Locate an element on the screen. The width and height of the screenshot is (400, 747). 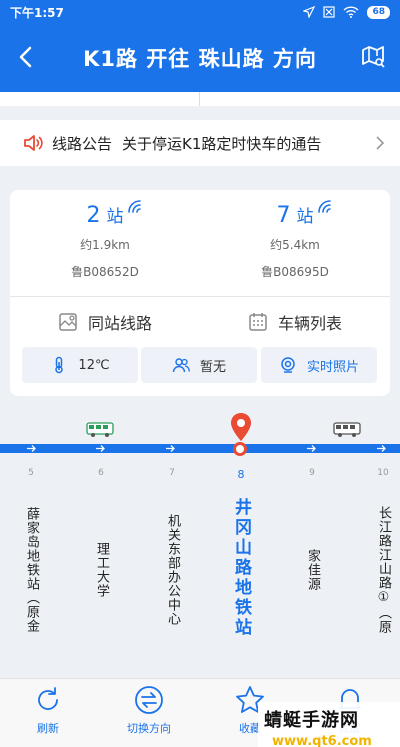
refresh-button: 刷新 is located at coordinates (48, 710).